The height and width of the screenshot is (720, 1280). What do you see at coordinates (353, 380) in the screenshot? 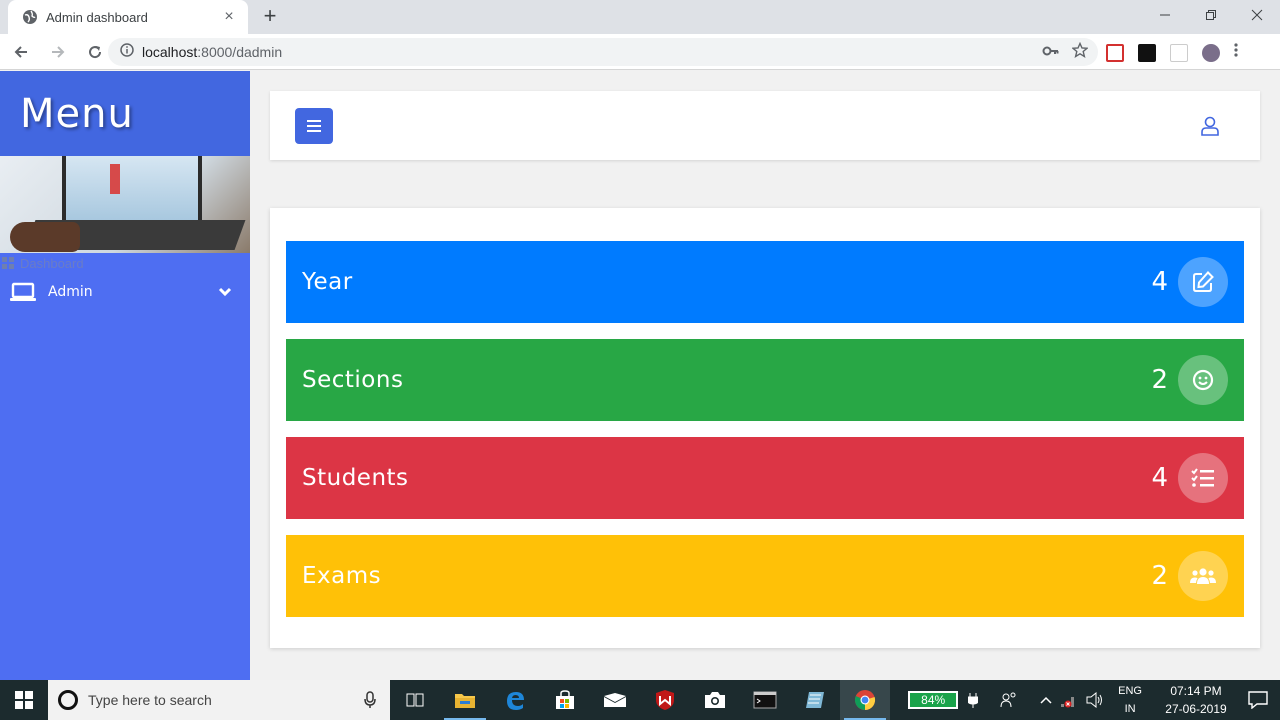
I see `stat-label: Sections` at bounding box center [353, 380].